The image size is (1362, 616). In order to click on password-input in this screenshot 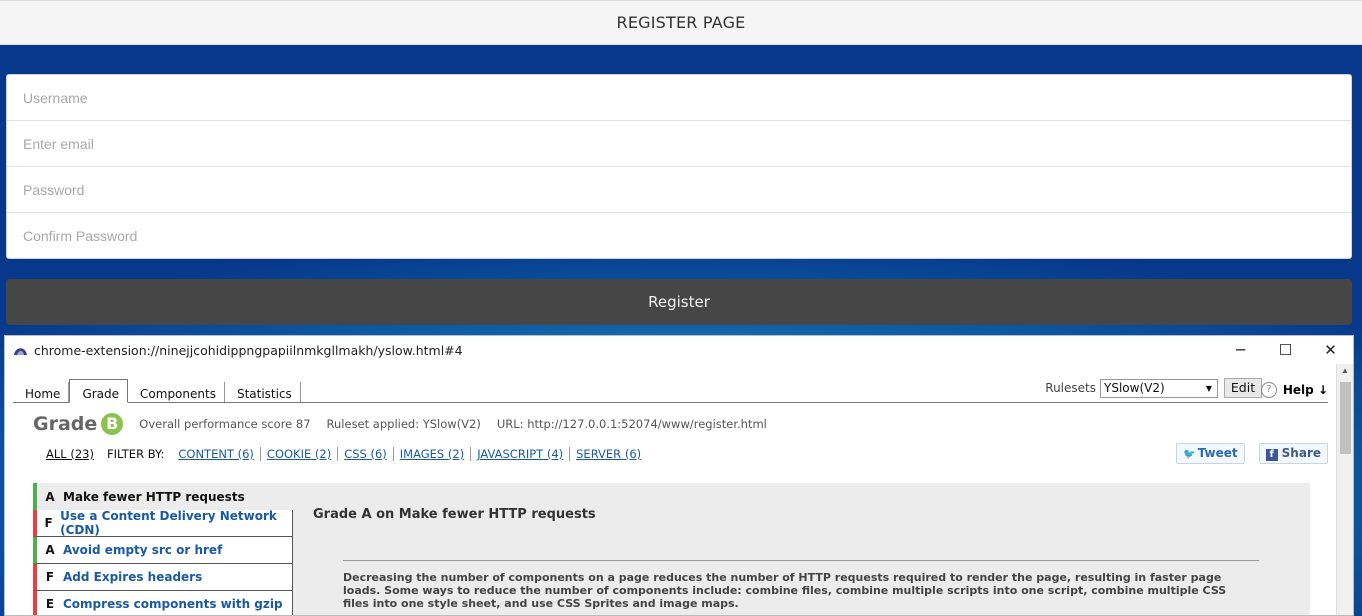, I will do `click(679, 190)`.